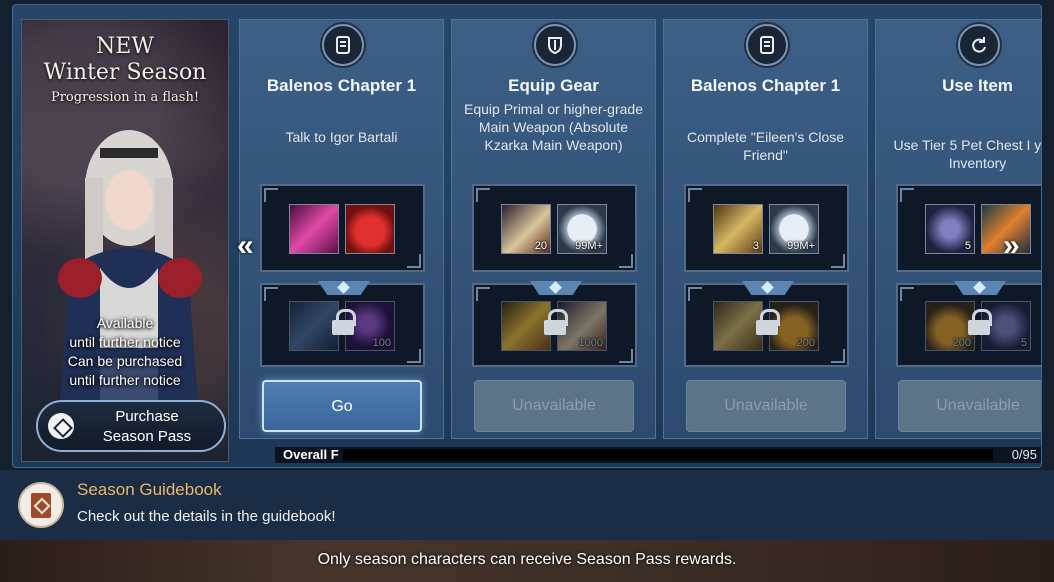 The width and height of the screenshot is (1054, 582). I want to click on free-reward-slots, so click(342, 228).